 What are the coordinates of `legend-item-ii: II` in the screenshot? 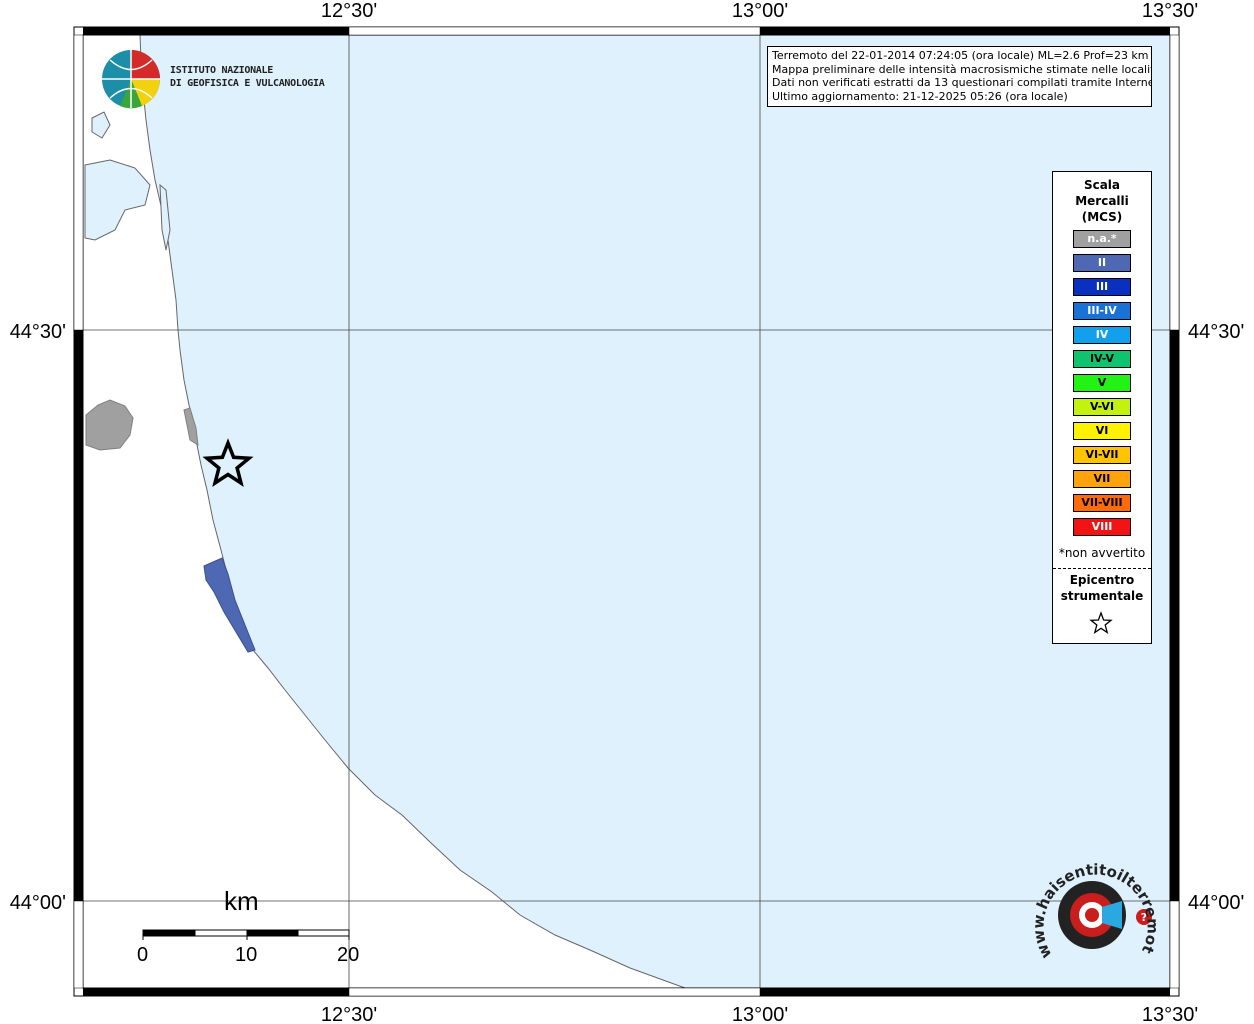 It's located at (1102, 263).